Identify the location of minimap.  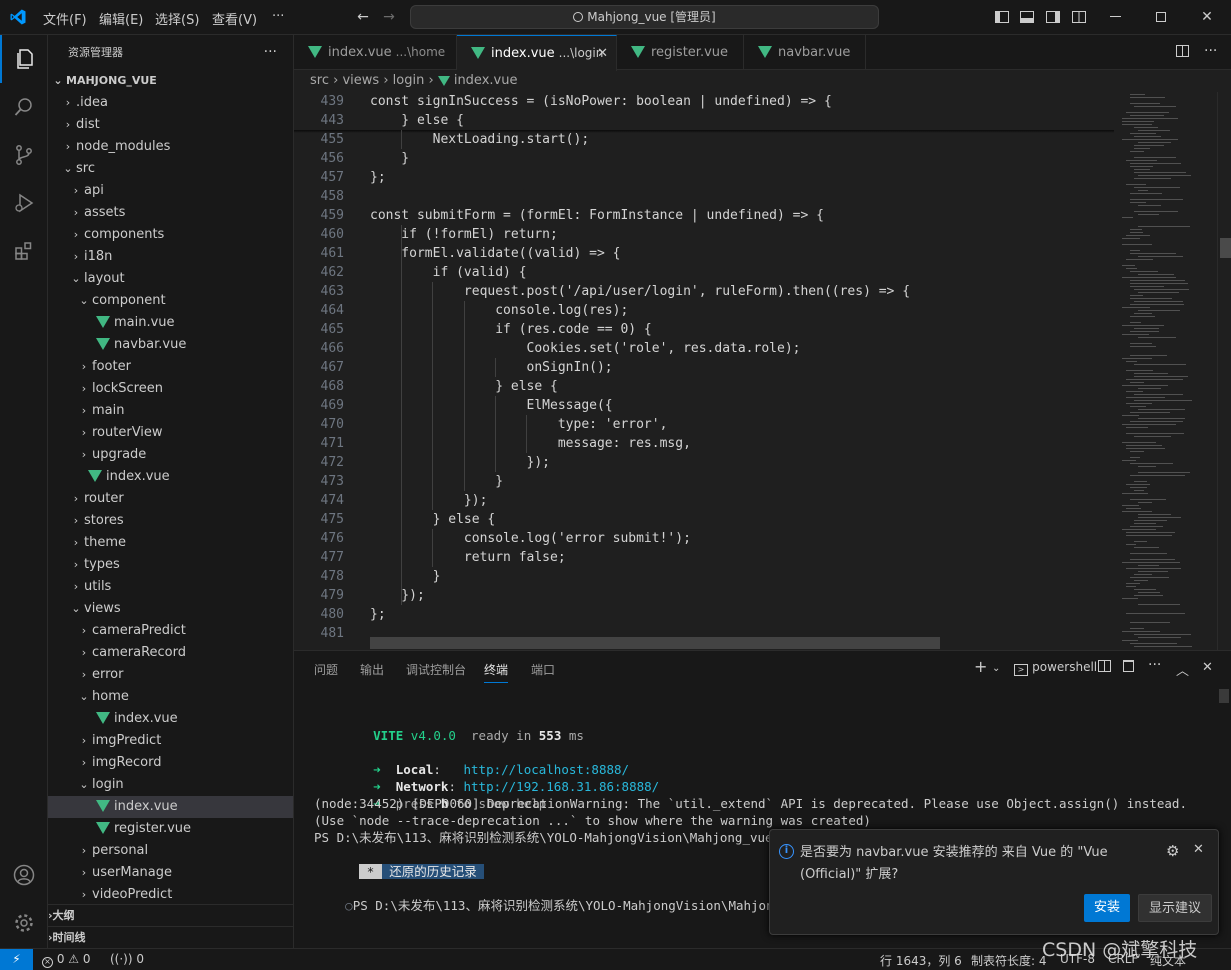
(1166, 371).